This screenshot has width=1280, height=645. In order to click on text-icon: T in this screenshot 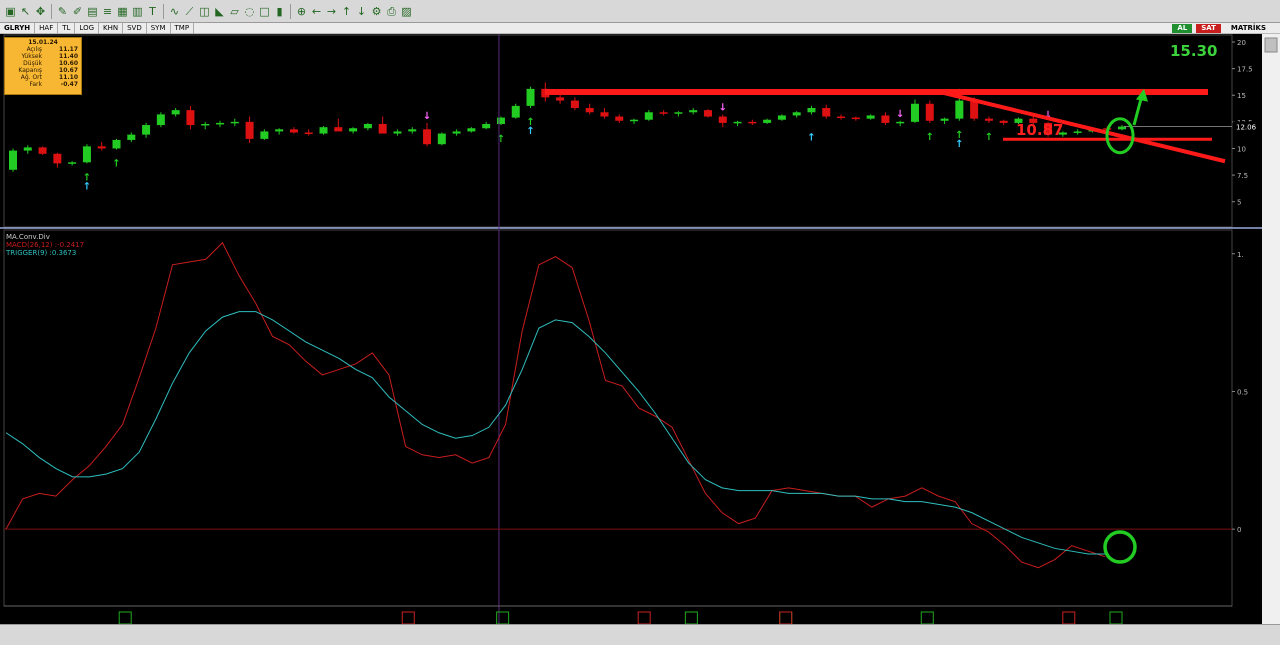, I will do `click(152, 11)`.